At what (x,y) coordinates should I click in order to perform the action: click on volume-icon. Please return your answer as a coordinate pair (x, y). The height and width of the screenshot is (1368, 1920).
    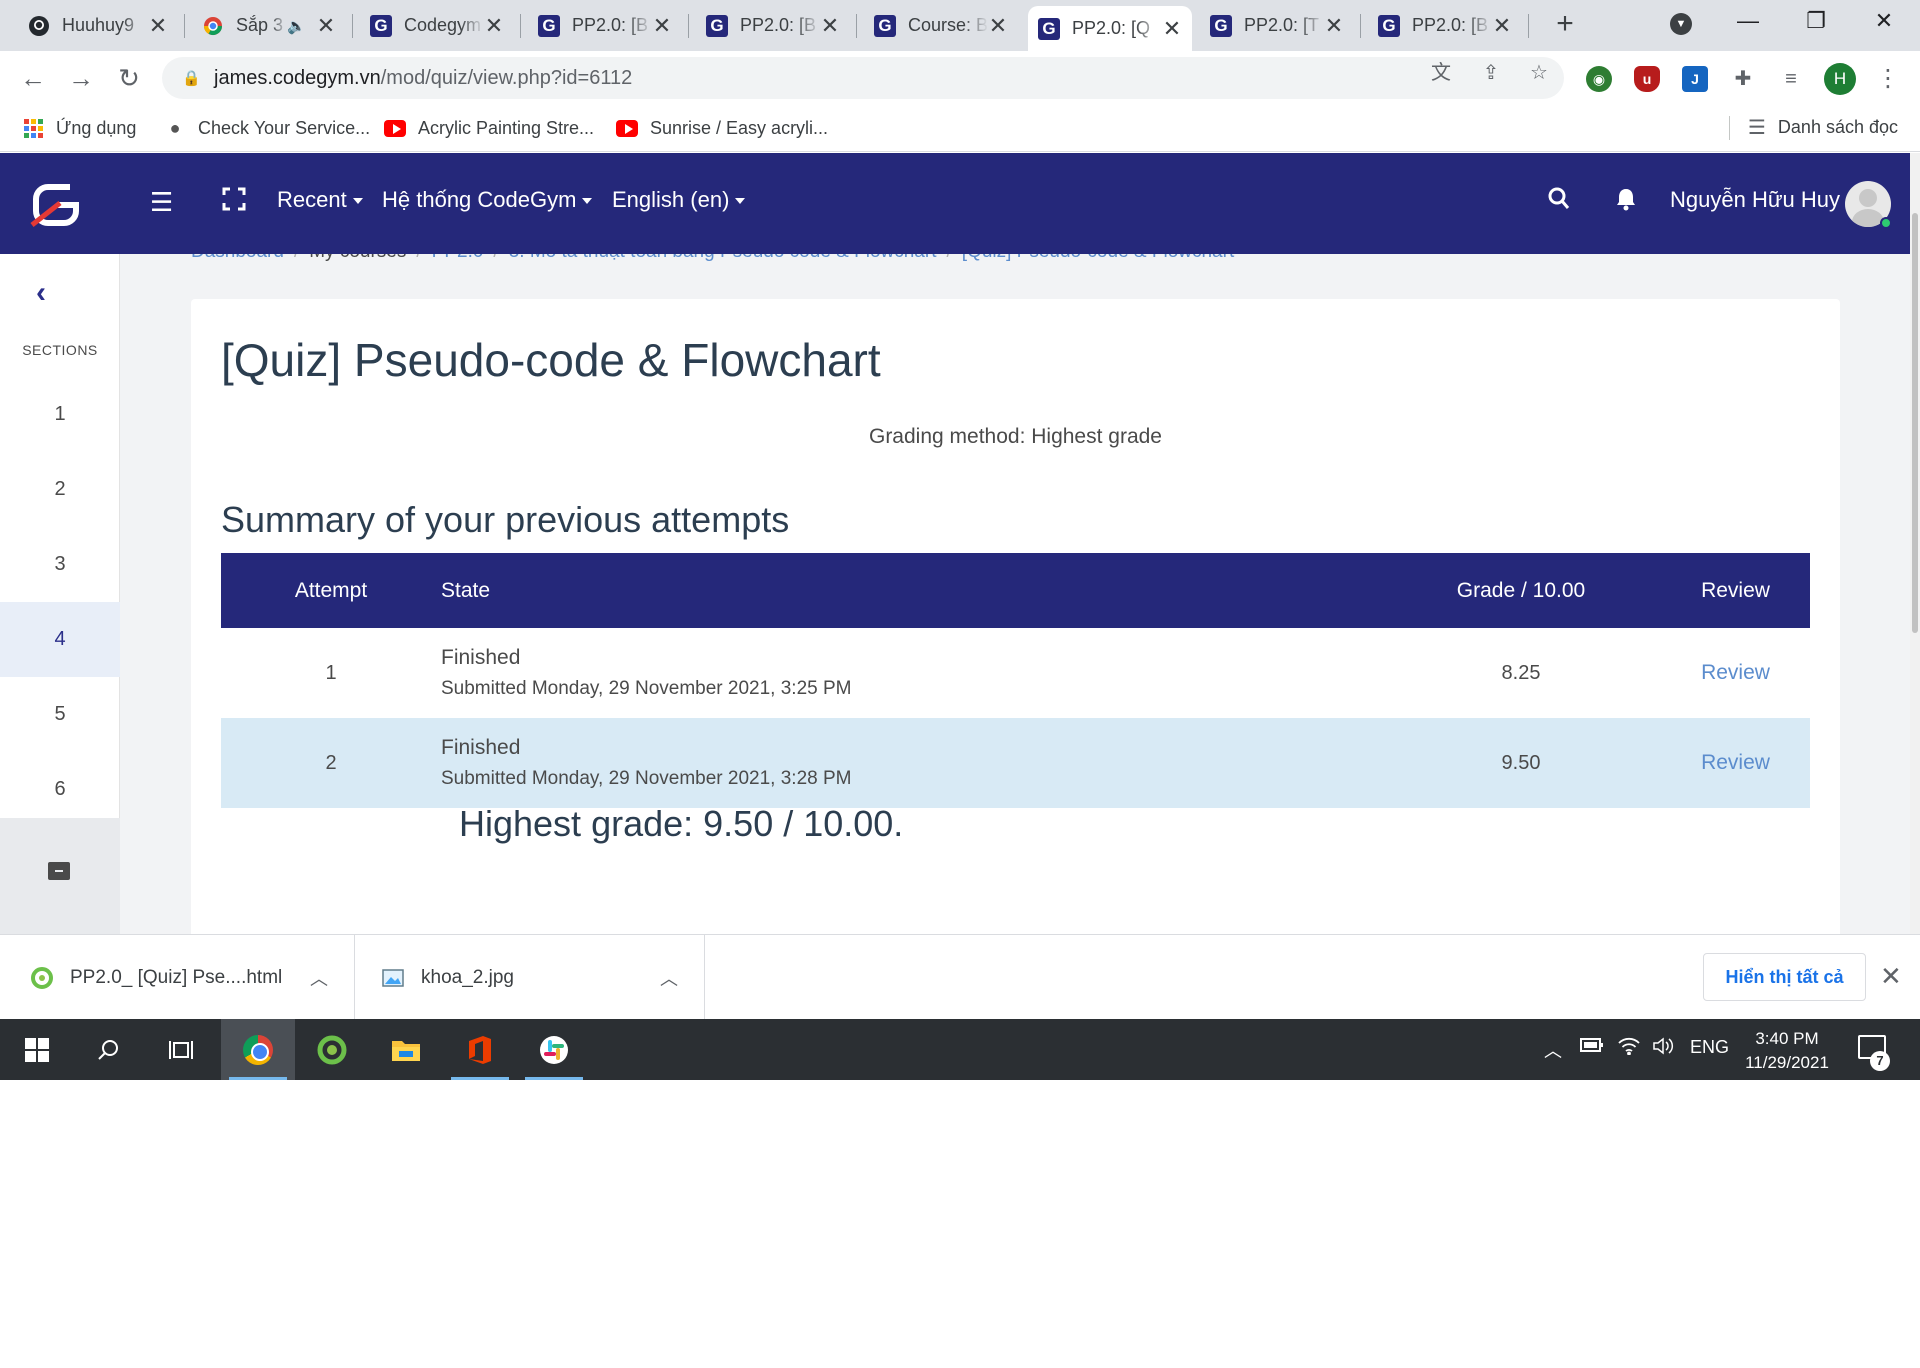
    Looking at the image, I should click on (1663, 1048).